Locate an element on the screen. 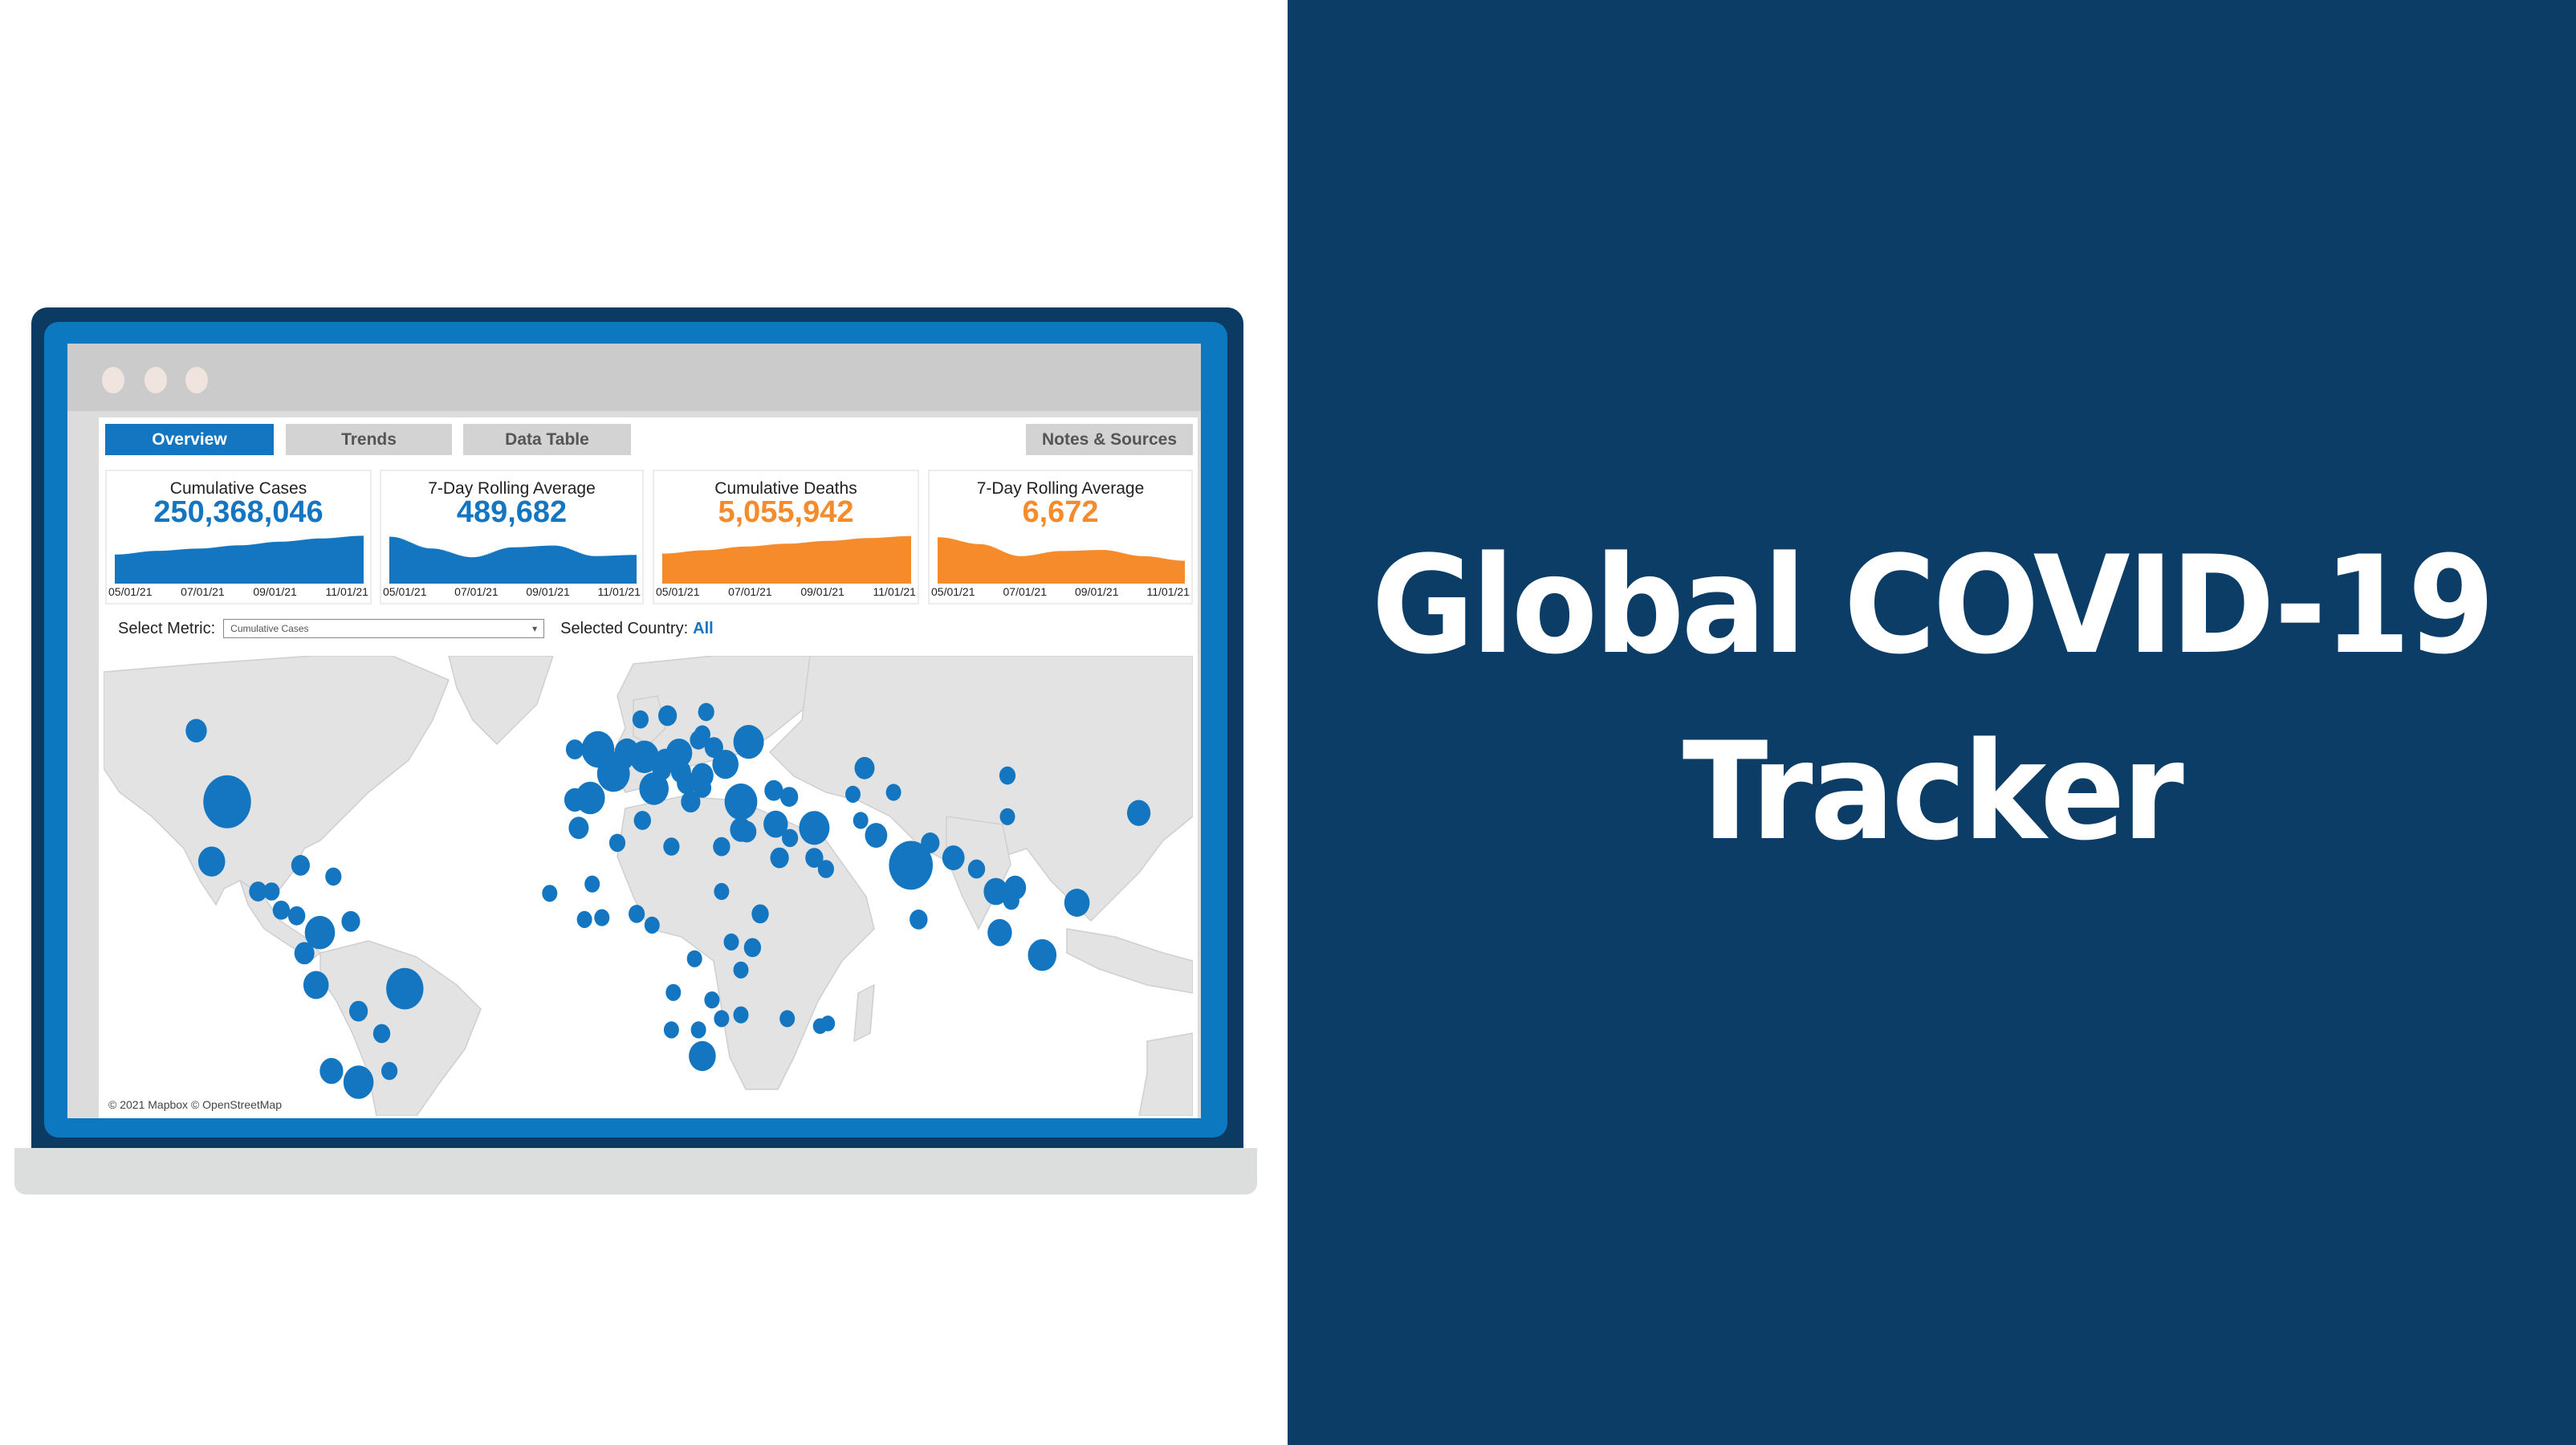  country-bubble-austria is located at coordinates (661, 769).